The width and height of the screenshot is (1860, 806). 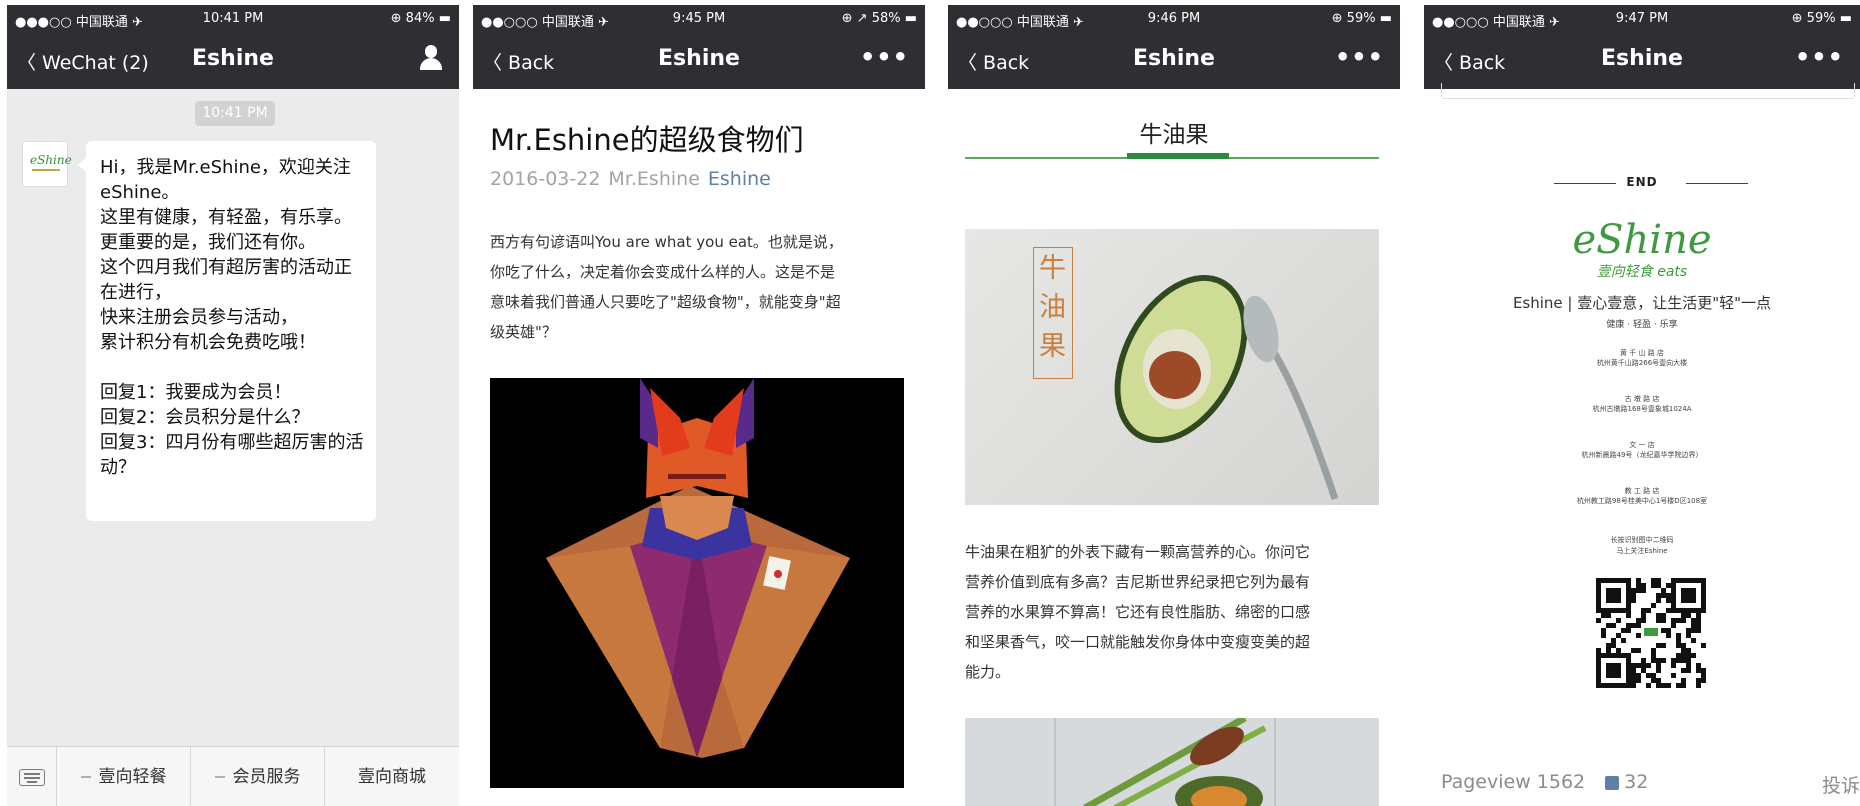 What do you see at coordinates (235, 113) in the screenshot?
I see `time-badge: 10:41 PM` at bounding box center [235, 113].